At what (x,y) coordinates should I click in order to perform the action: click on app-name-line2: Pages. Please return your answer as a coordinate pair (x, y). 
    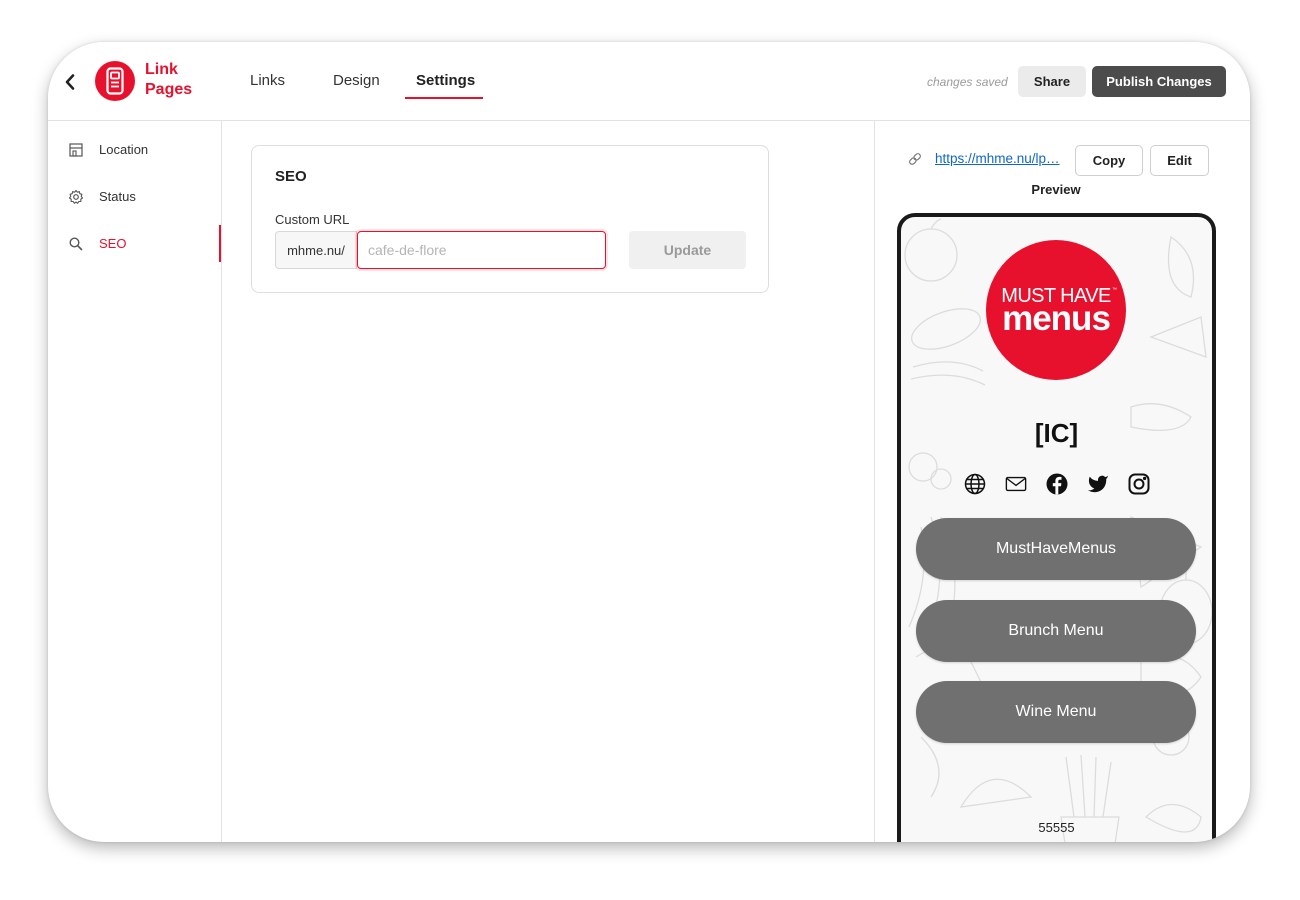
    Looking at the image, I should click on (169, 89).